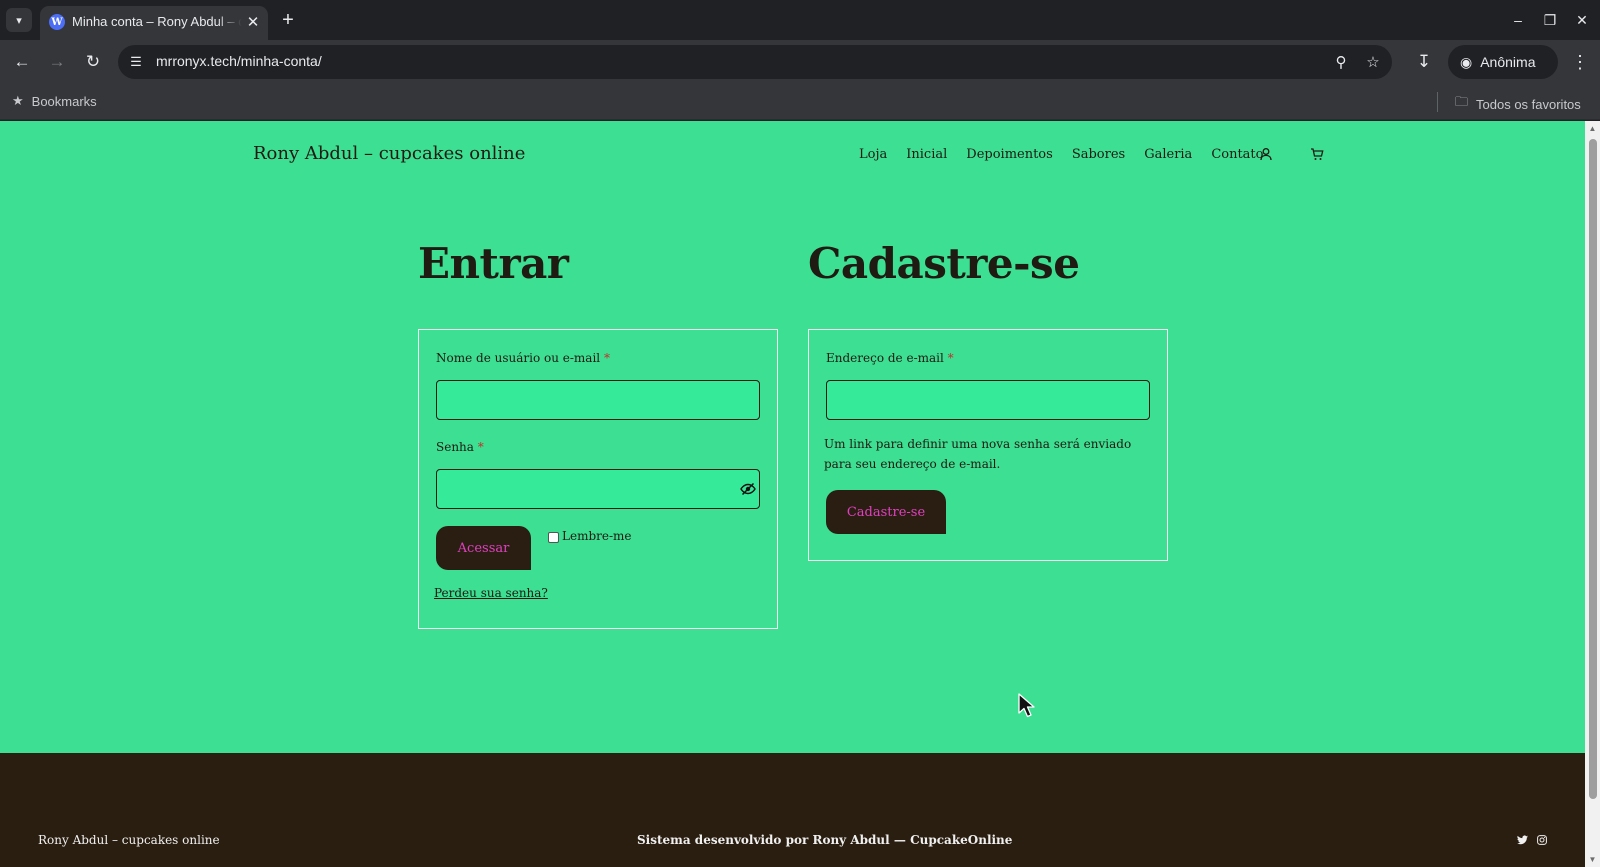 This screenshot has height=867, width=1600. Describe the element at coordinates (1518, 20) in the screenshot. I see `minimize-button: –` at that location.